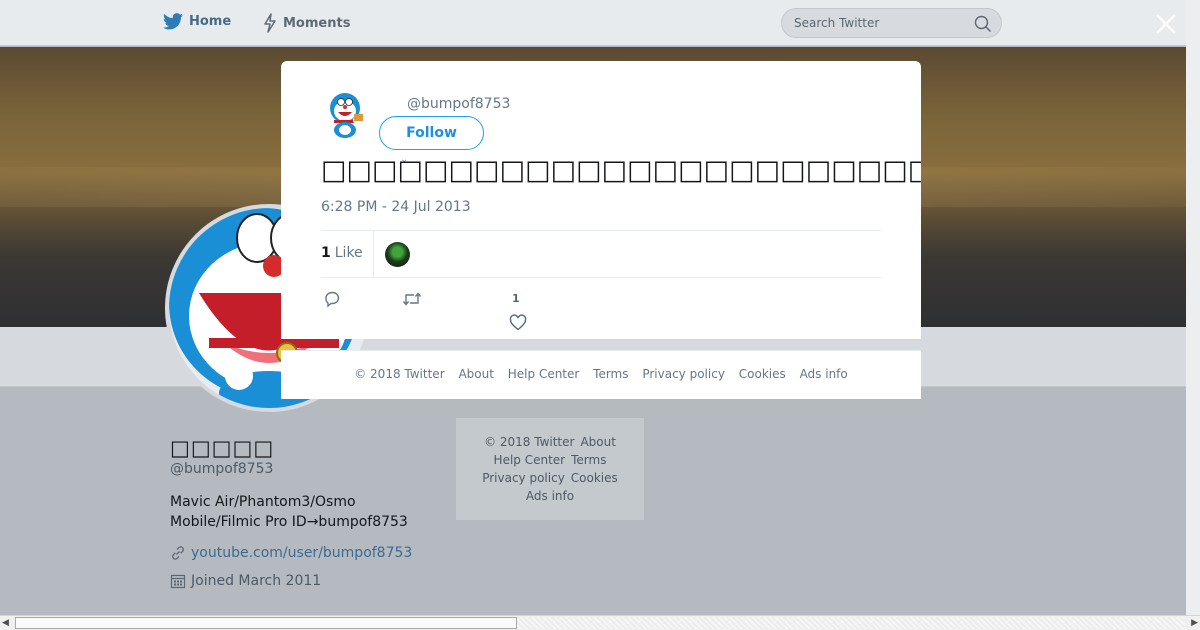  What do you see at coordinates (683, 374) in the screenshot?
I see `modal-footer-privacy: Privacy policy` at bounding box center [683, 374].